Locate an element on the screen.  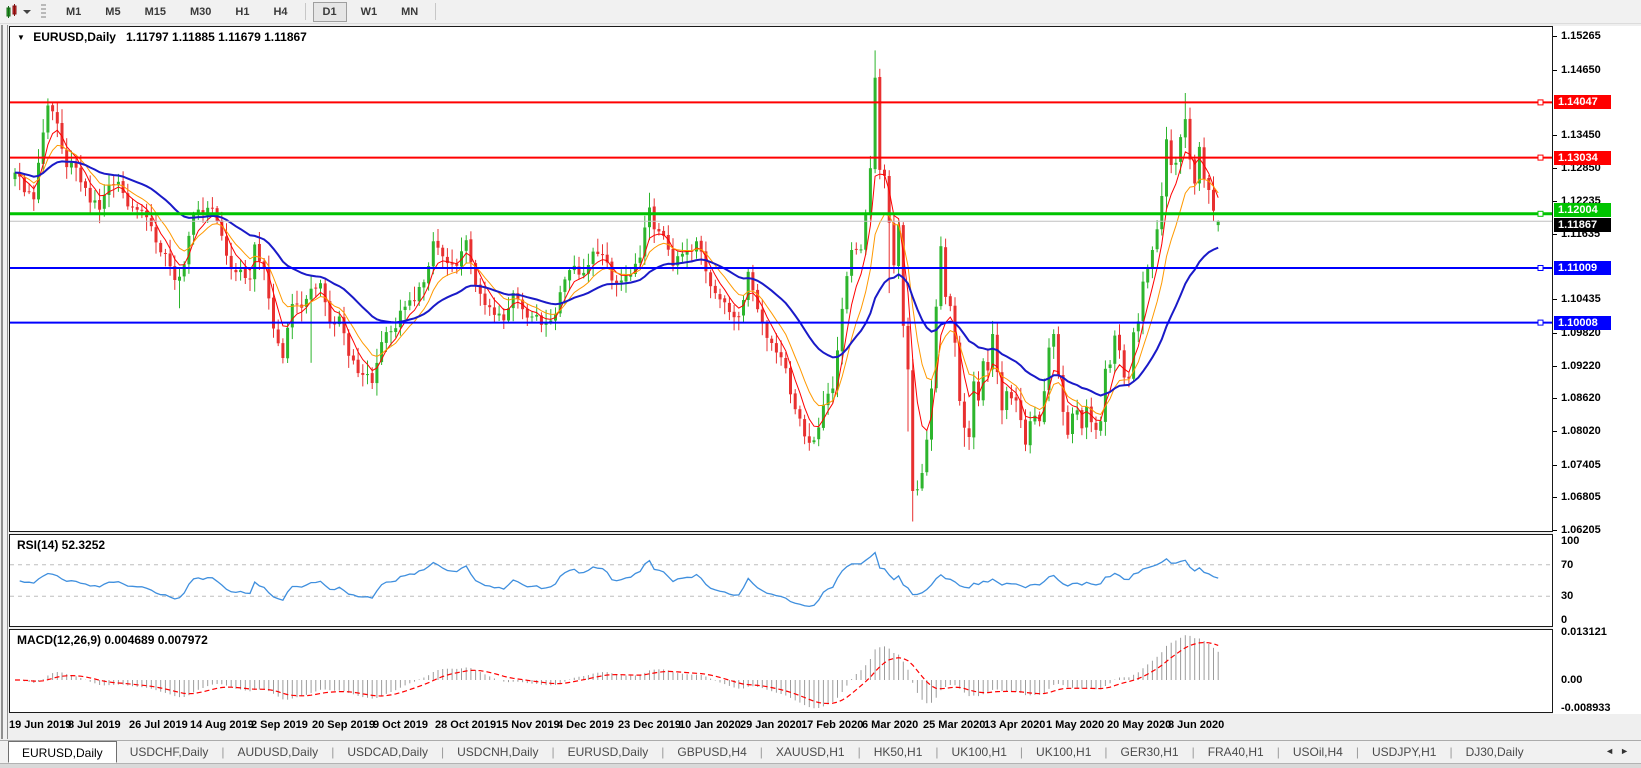
chart-mode-icon is located at coordinates (17, 11).